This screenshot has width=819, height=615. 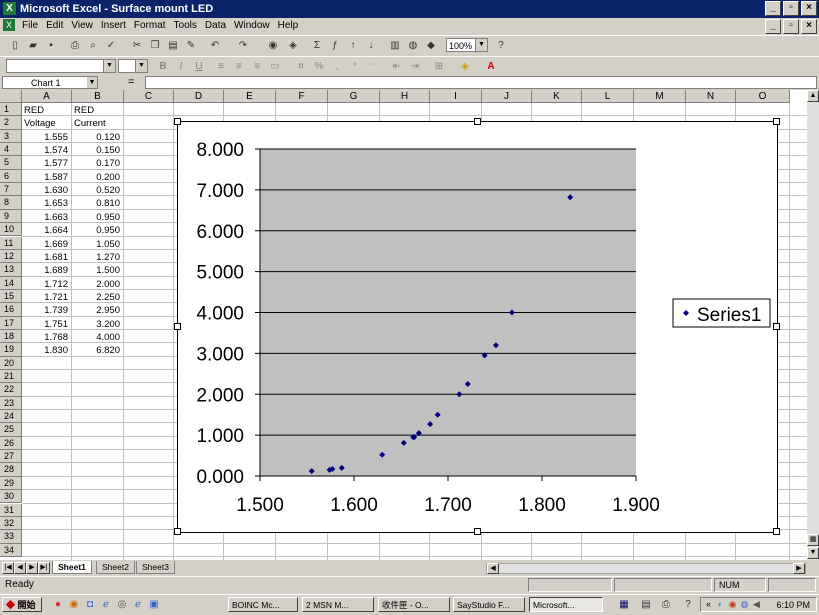 What do you see at coordinates (415, 66) in the screenshot?
I see `increase-indent-icon: ⇥` at bounding box center [415, 66].